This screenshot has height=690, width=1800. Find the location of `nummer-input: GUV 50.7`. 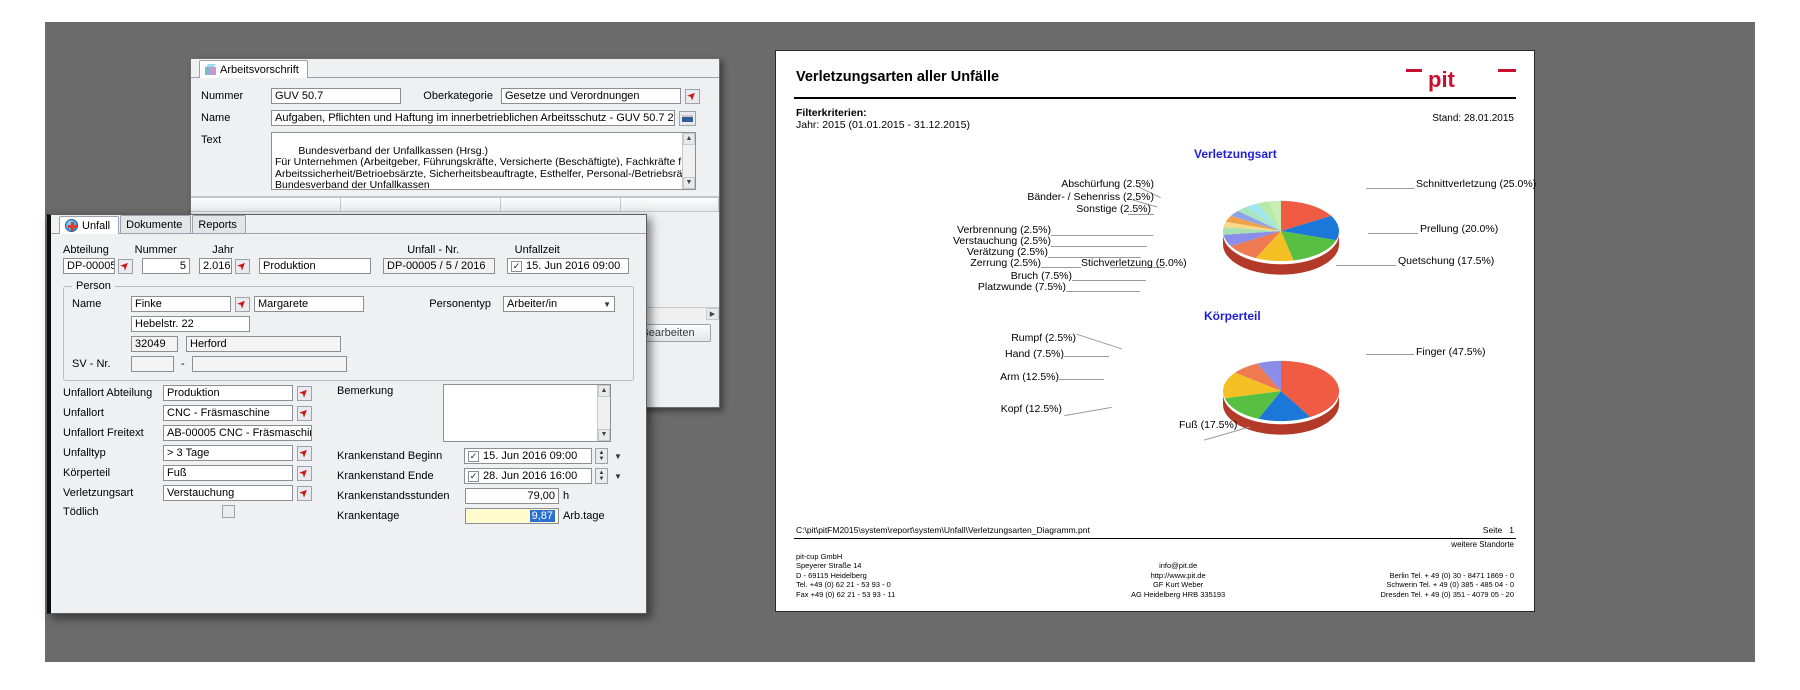

nummer-input: GUV 50.7 is located at coordinates (336, 96).